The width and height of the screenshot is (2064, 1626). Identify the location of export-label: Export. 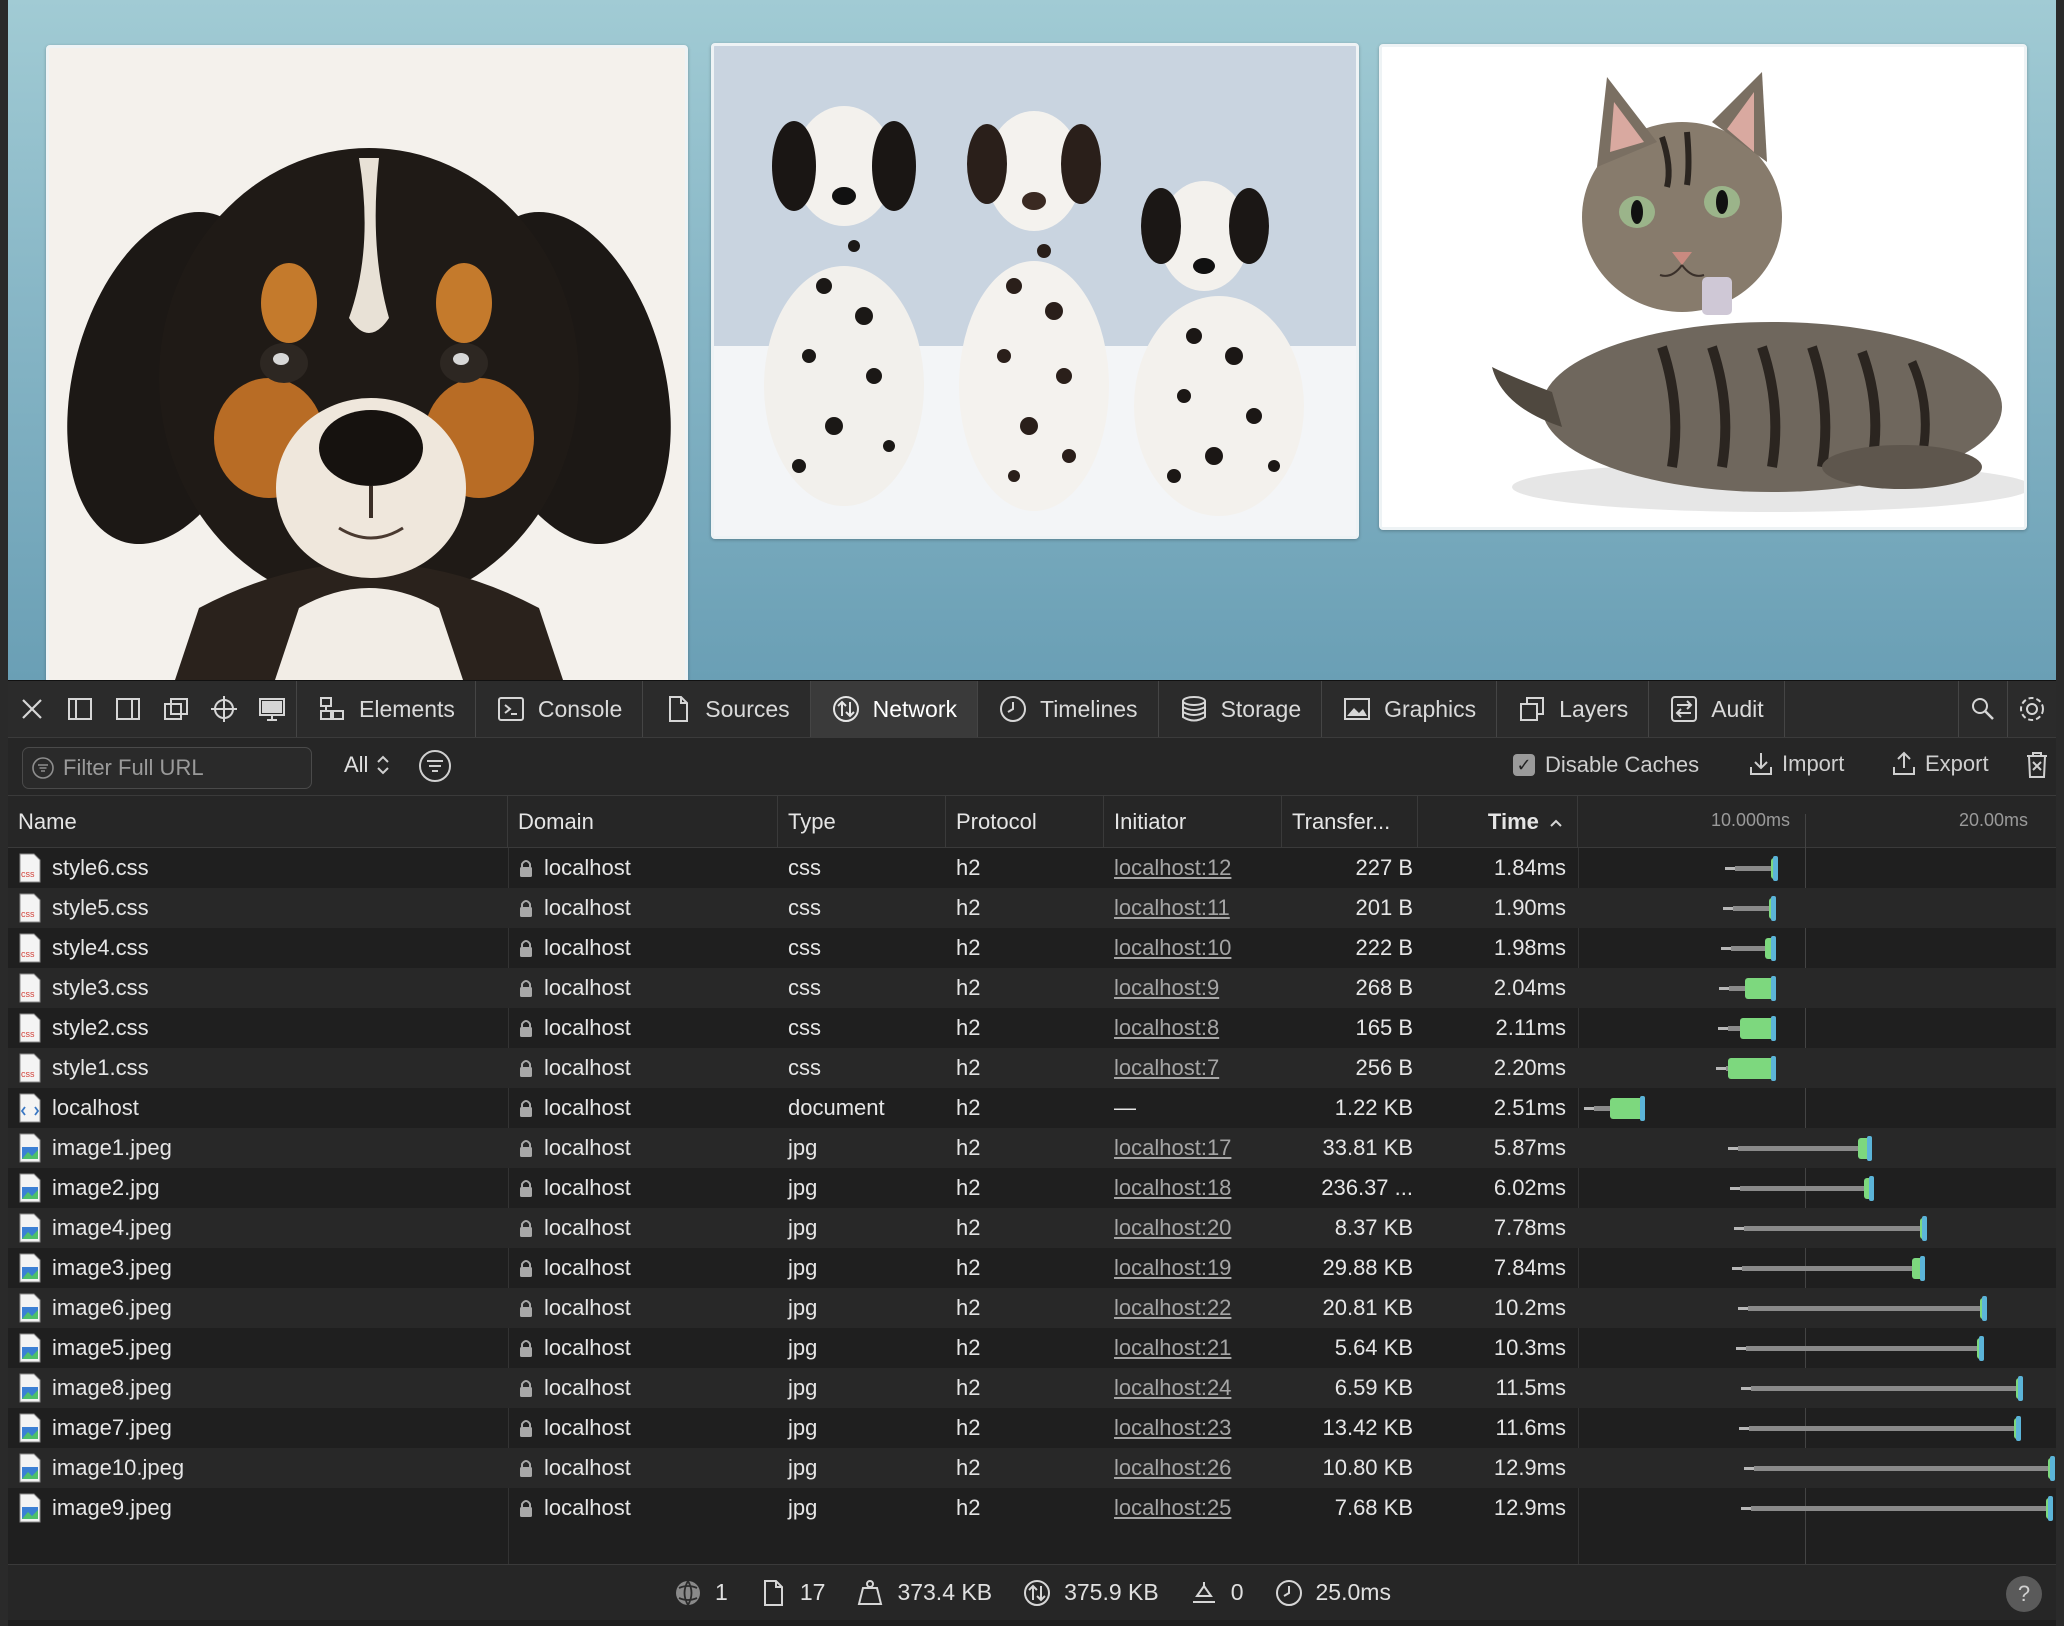
(1957, 763).